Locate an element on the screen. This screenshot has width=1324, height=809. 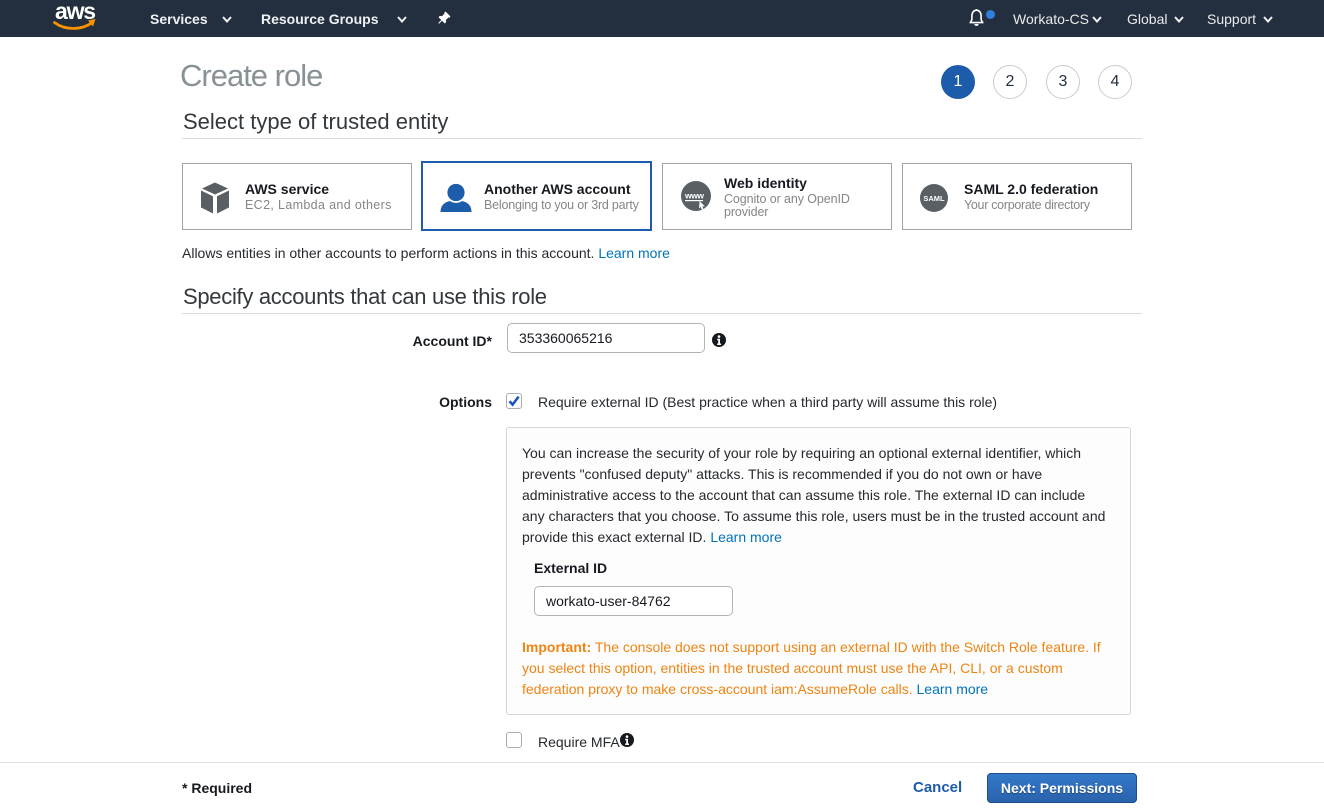
svg-text: www is located at coordinates (694, 196).